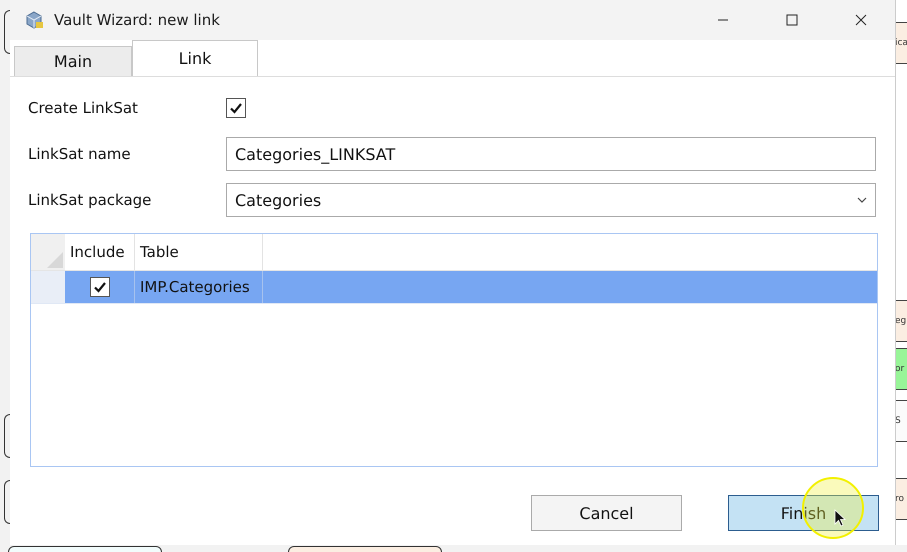 This screenshot has height=552, width=907. What do you see at coordinates (34, 20) in the screenshot?
I see `cube-icon` at bounding box center [34, 20].